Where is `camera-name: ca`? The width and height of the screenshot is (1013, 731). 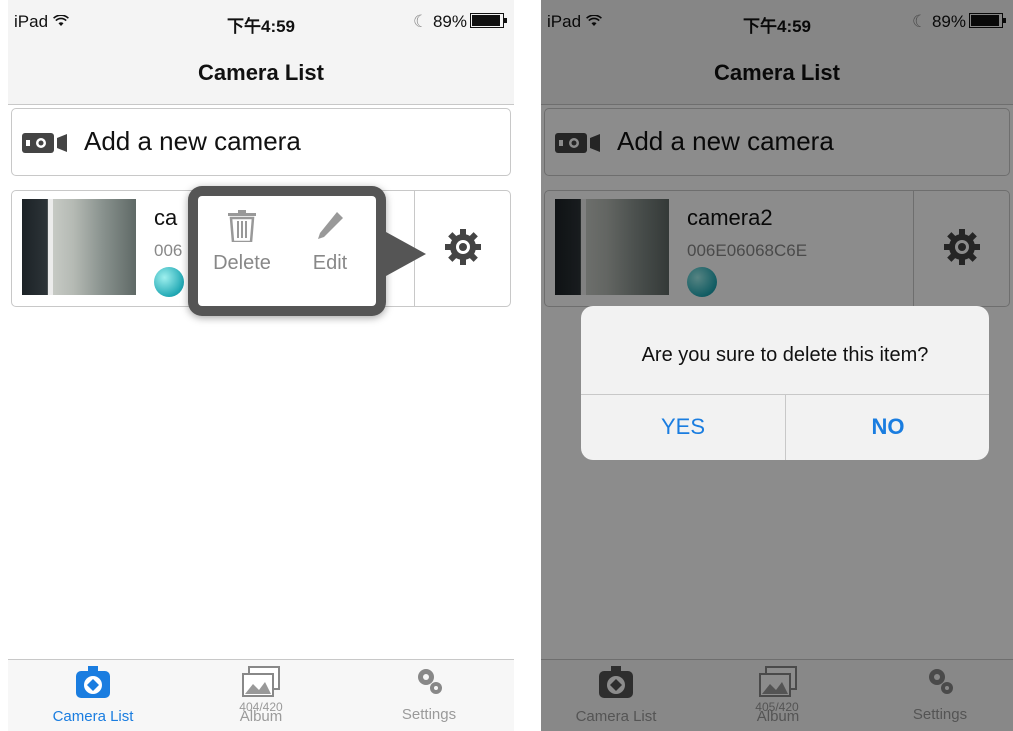 camera-name: ca is located at coordinates (166, 217).